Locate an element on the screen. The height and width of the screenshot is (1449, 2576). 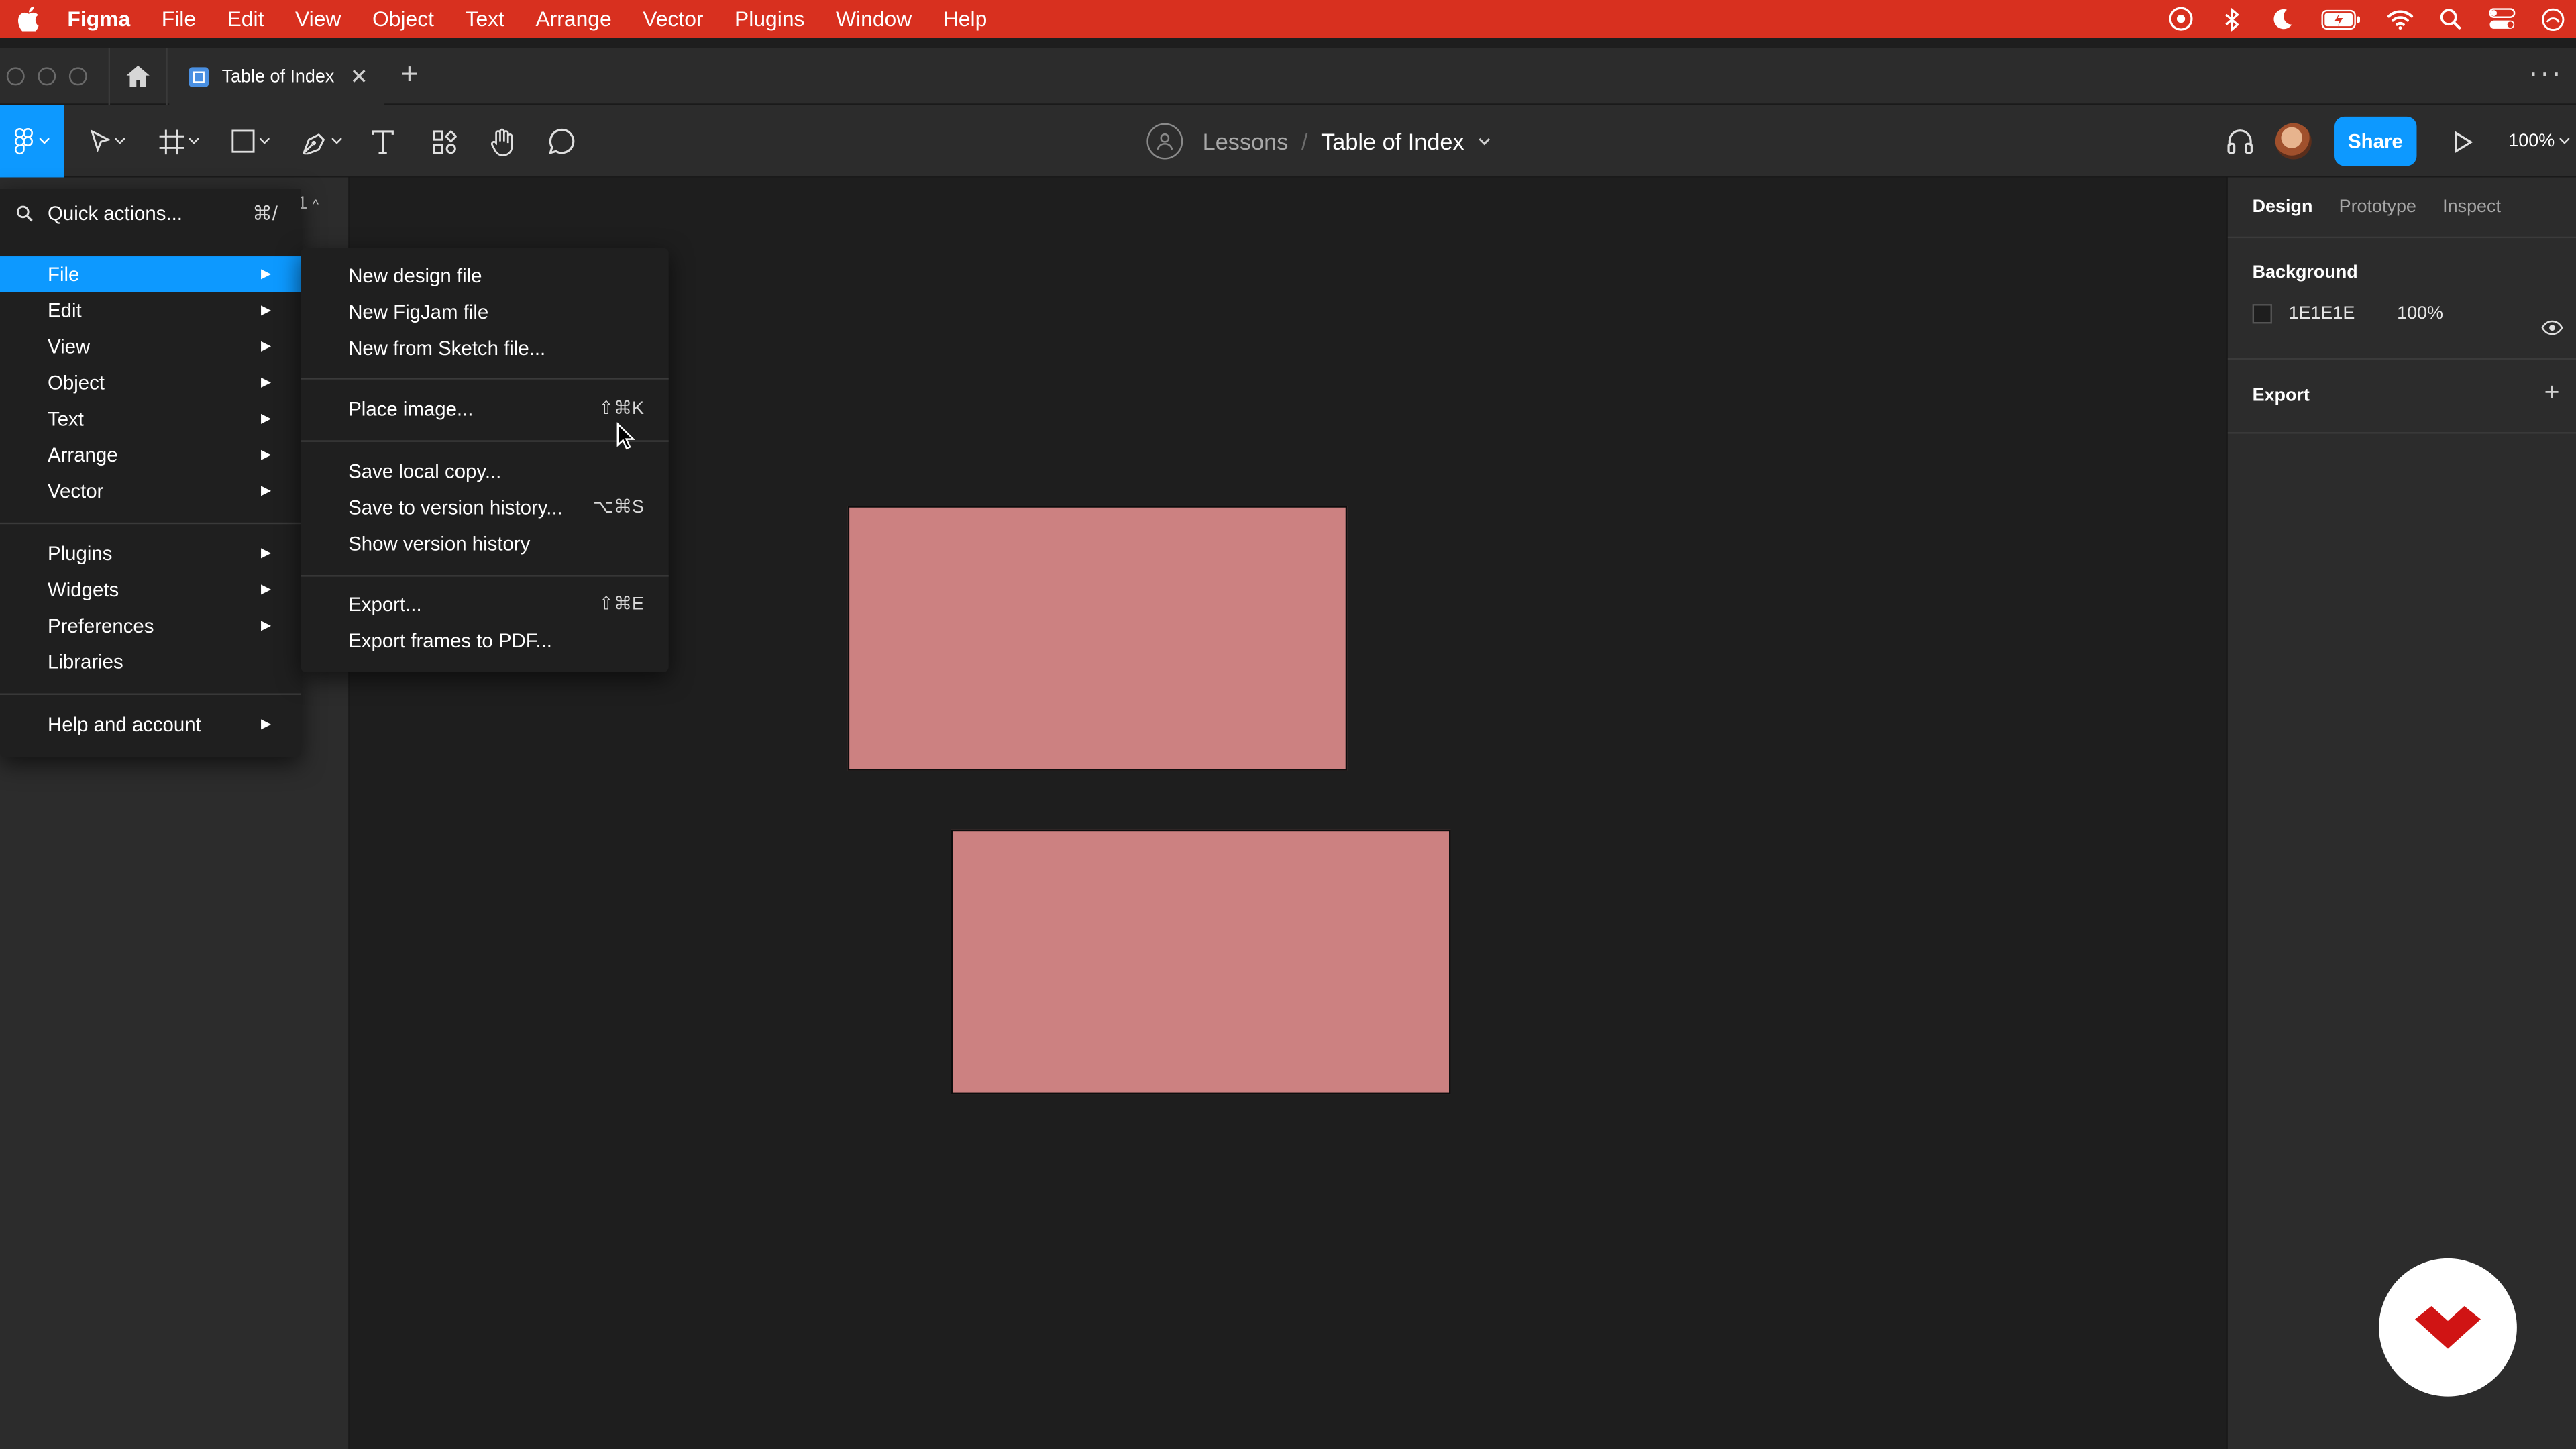
breadcrumb-project: Lessons is located at coordinates (1246, 141).